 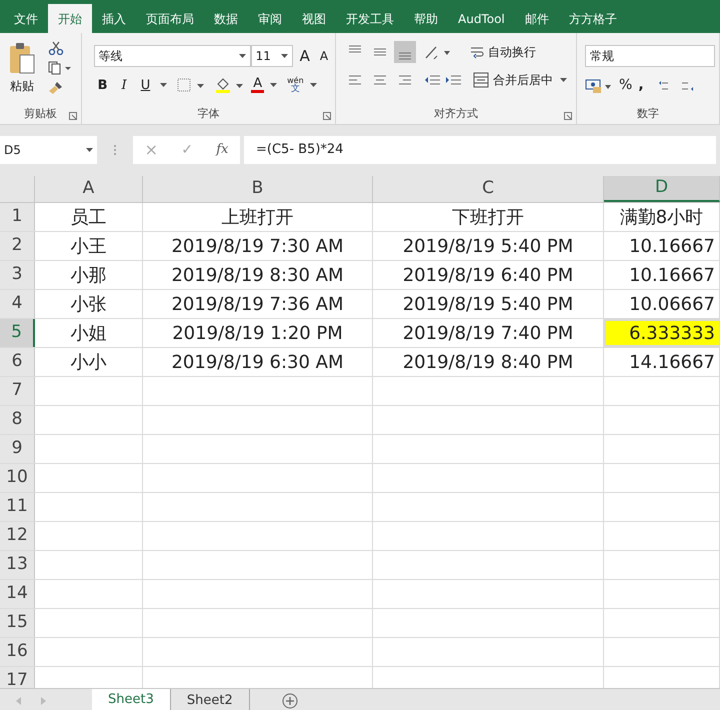 What do you see at coordinates (226, 18) in the screenshot?
I see `ribbon-tab: 数据` at bounding box center [226, 18].